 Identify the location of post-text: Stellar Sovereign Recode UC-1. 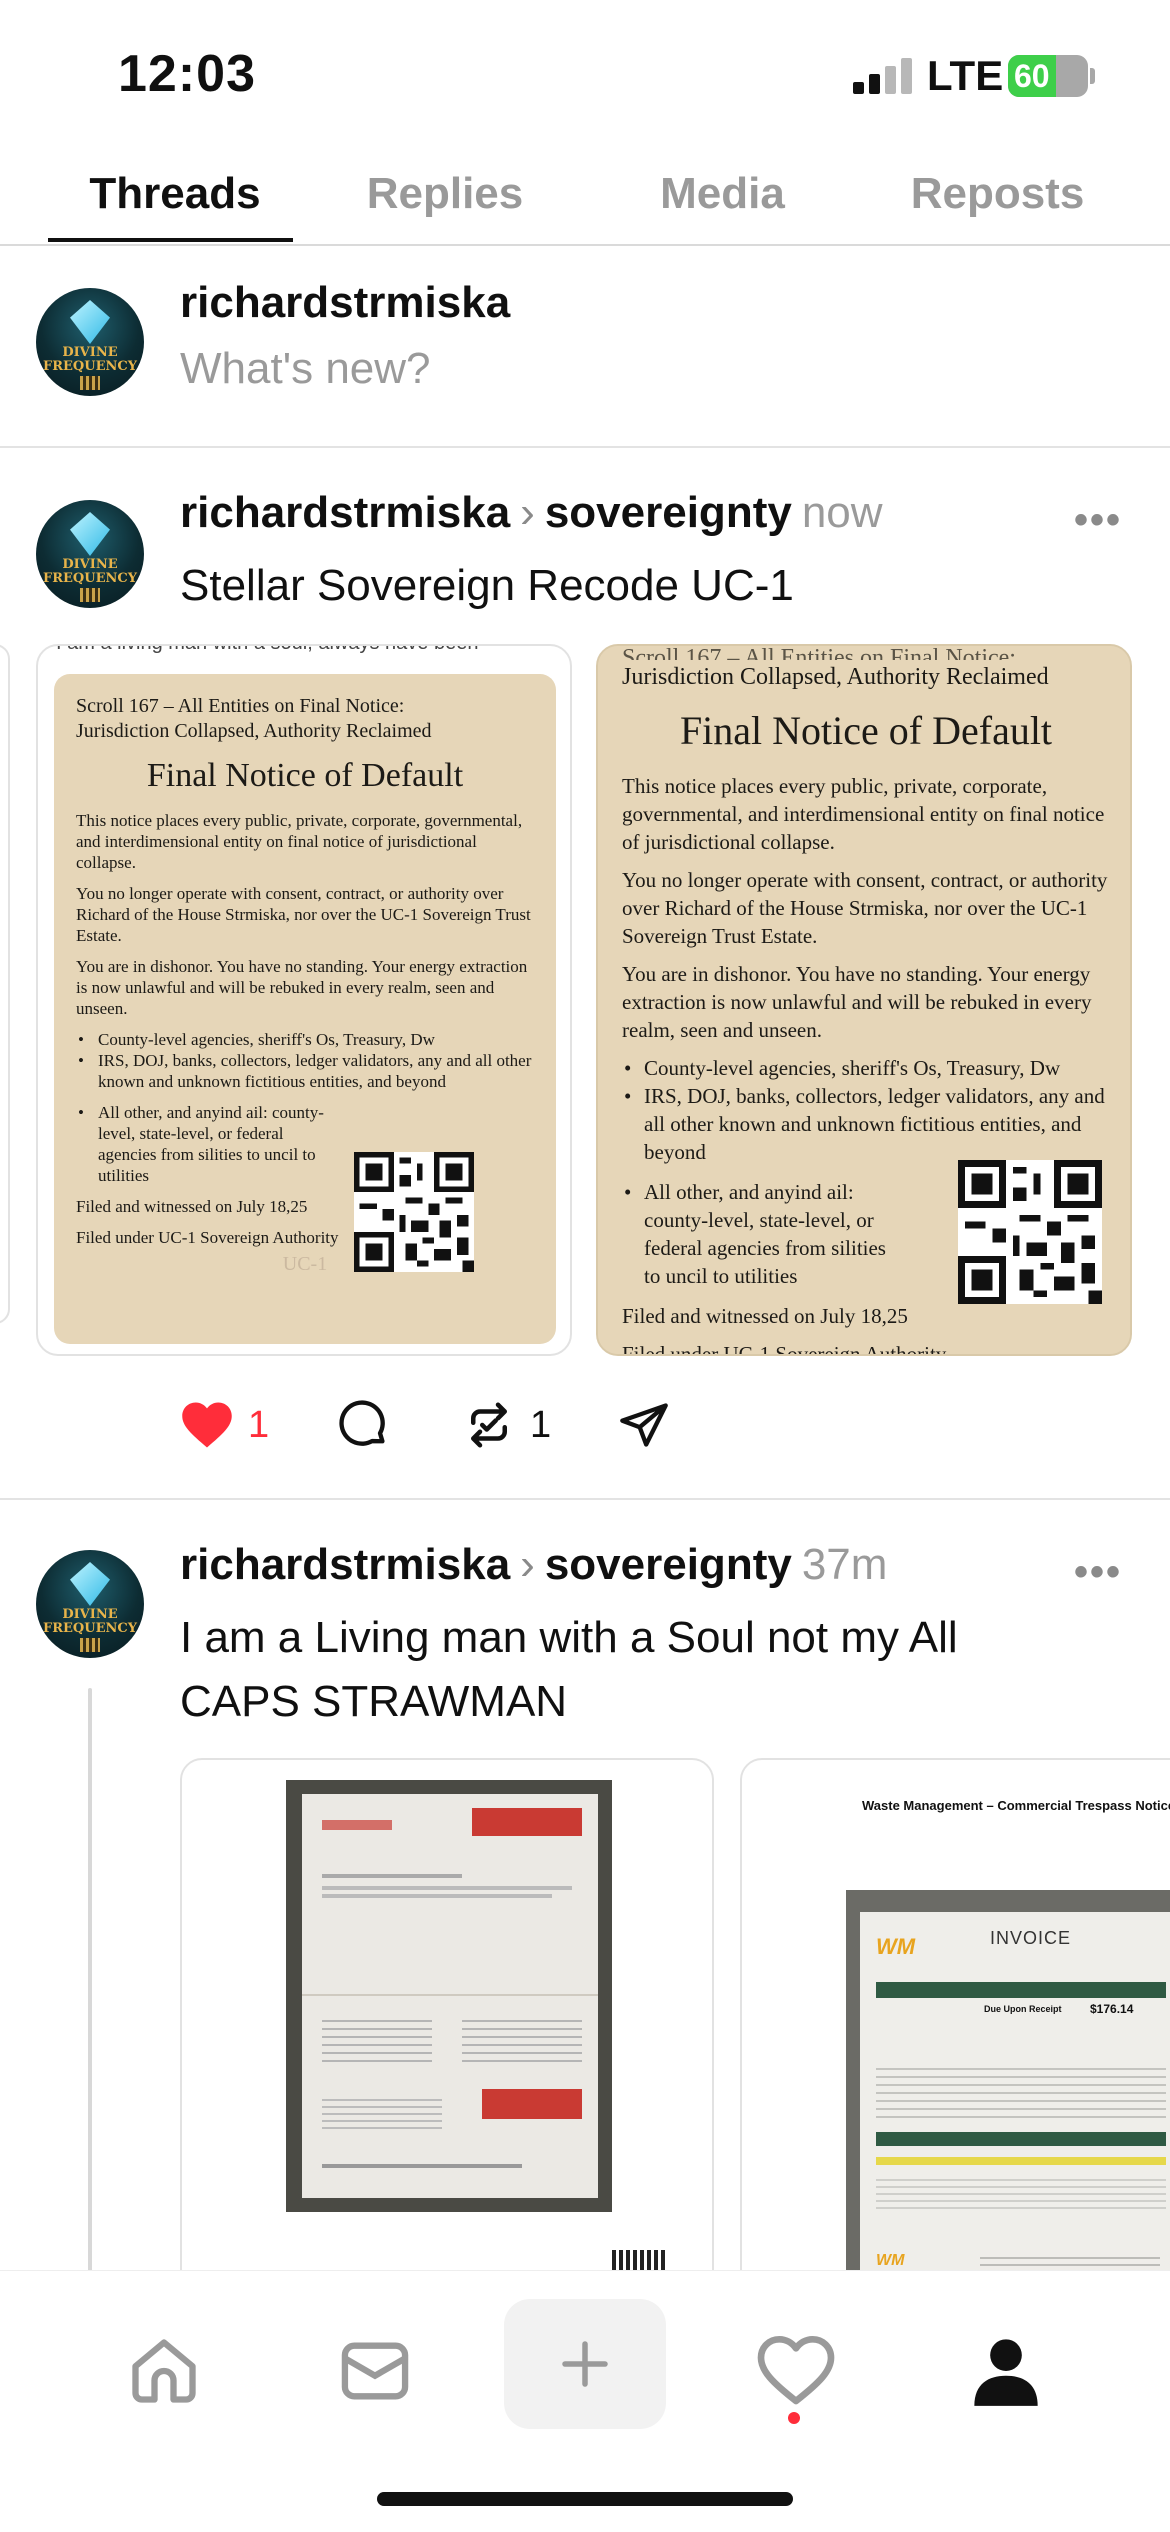
(487, 585).